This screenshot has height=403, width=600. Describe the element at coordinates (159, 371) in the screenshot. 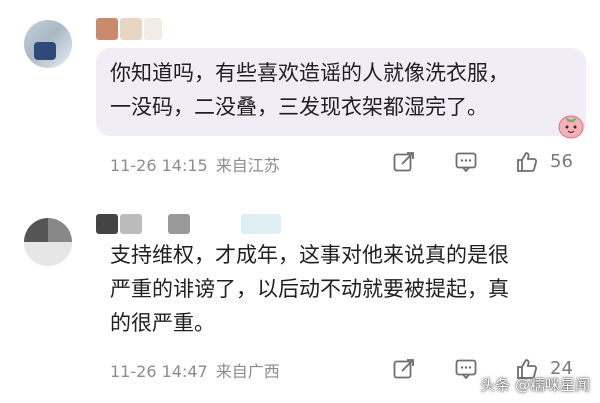

I see `comment-date: 11-26 14:47` at that location.